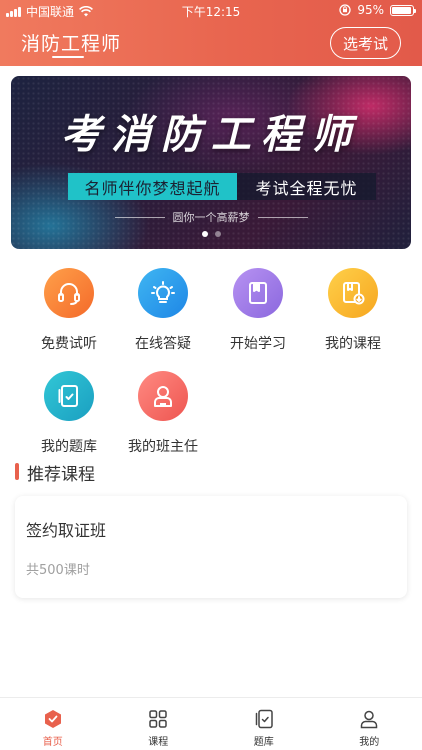  Describe the element at coordinates (17, 471) in the screenshot. I see `section-accent-bar` at that location.